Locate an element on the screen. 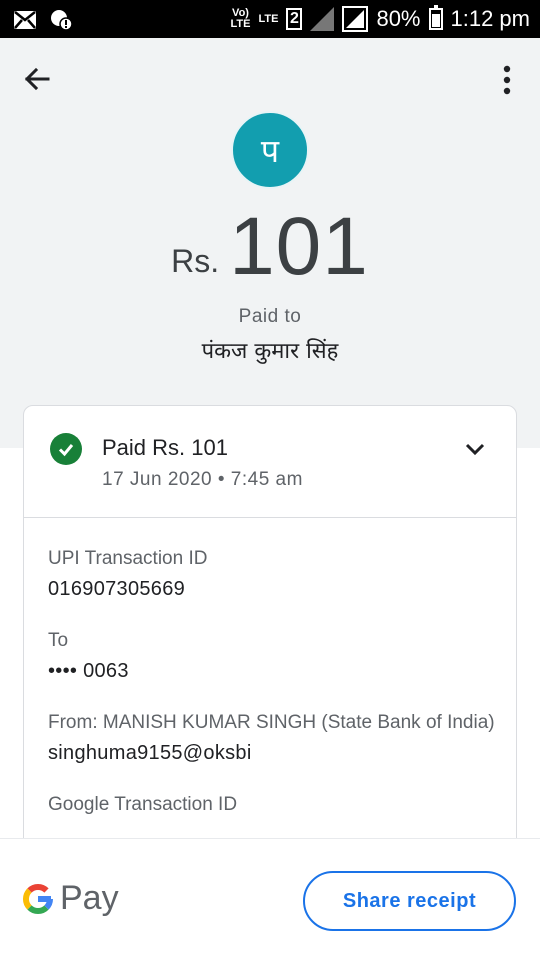  google-g-icon is located at coordinates (38, 898).